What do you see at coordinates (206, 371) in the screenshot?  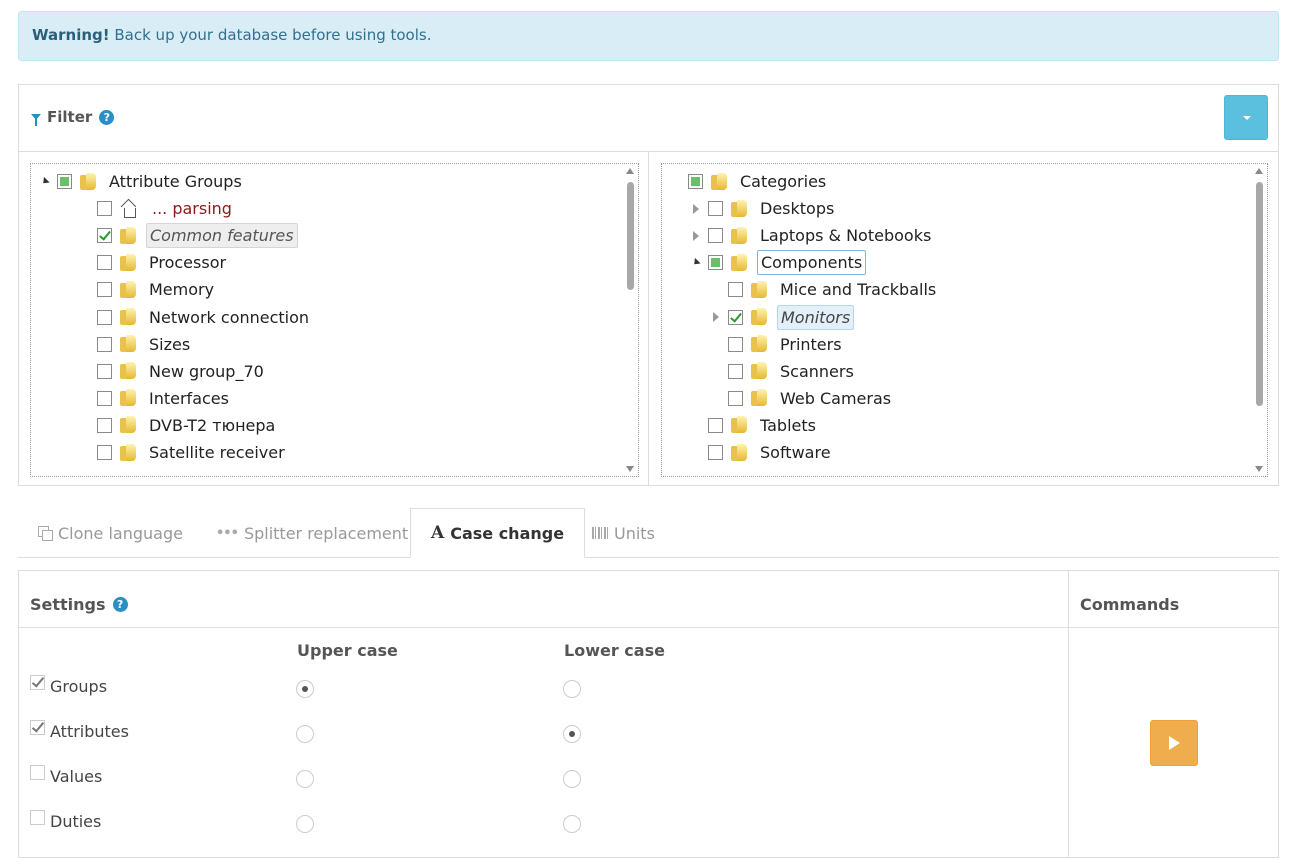 I see `node-label: New group_70` at bounding box center [206, 371].